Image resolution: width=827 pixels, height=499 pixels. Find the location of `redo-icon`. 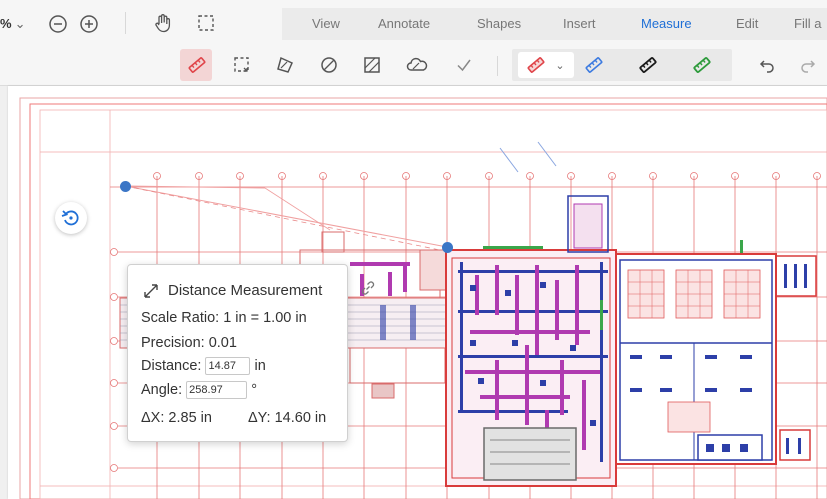

redo-icon is located at coordinates (808, 65).